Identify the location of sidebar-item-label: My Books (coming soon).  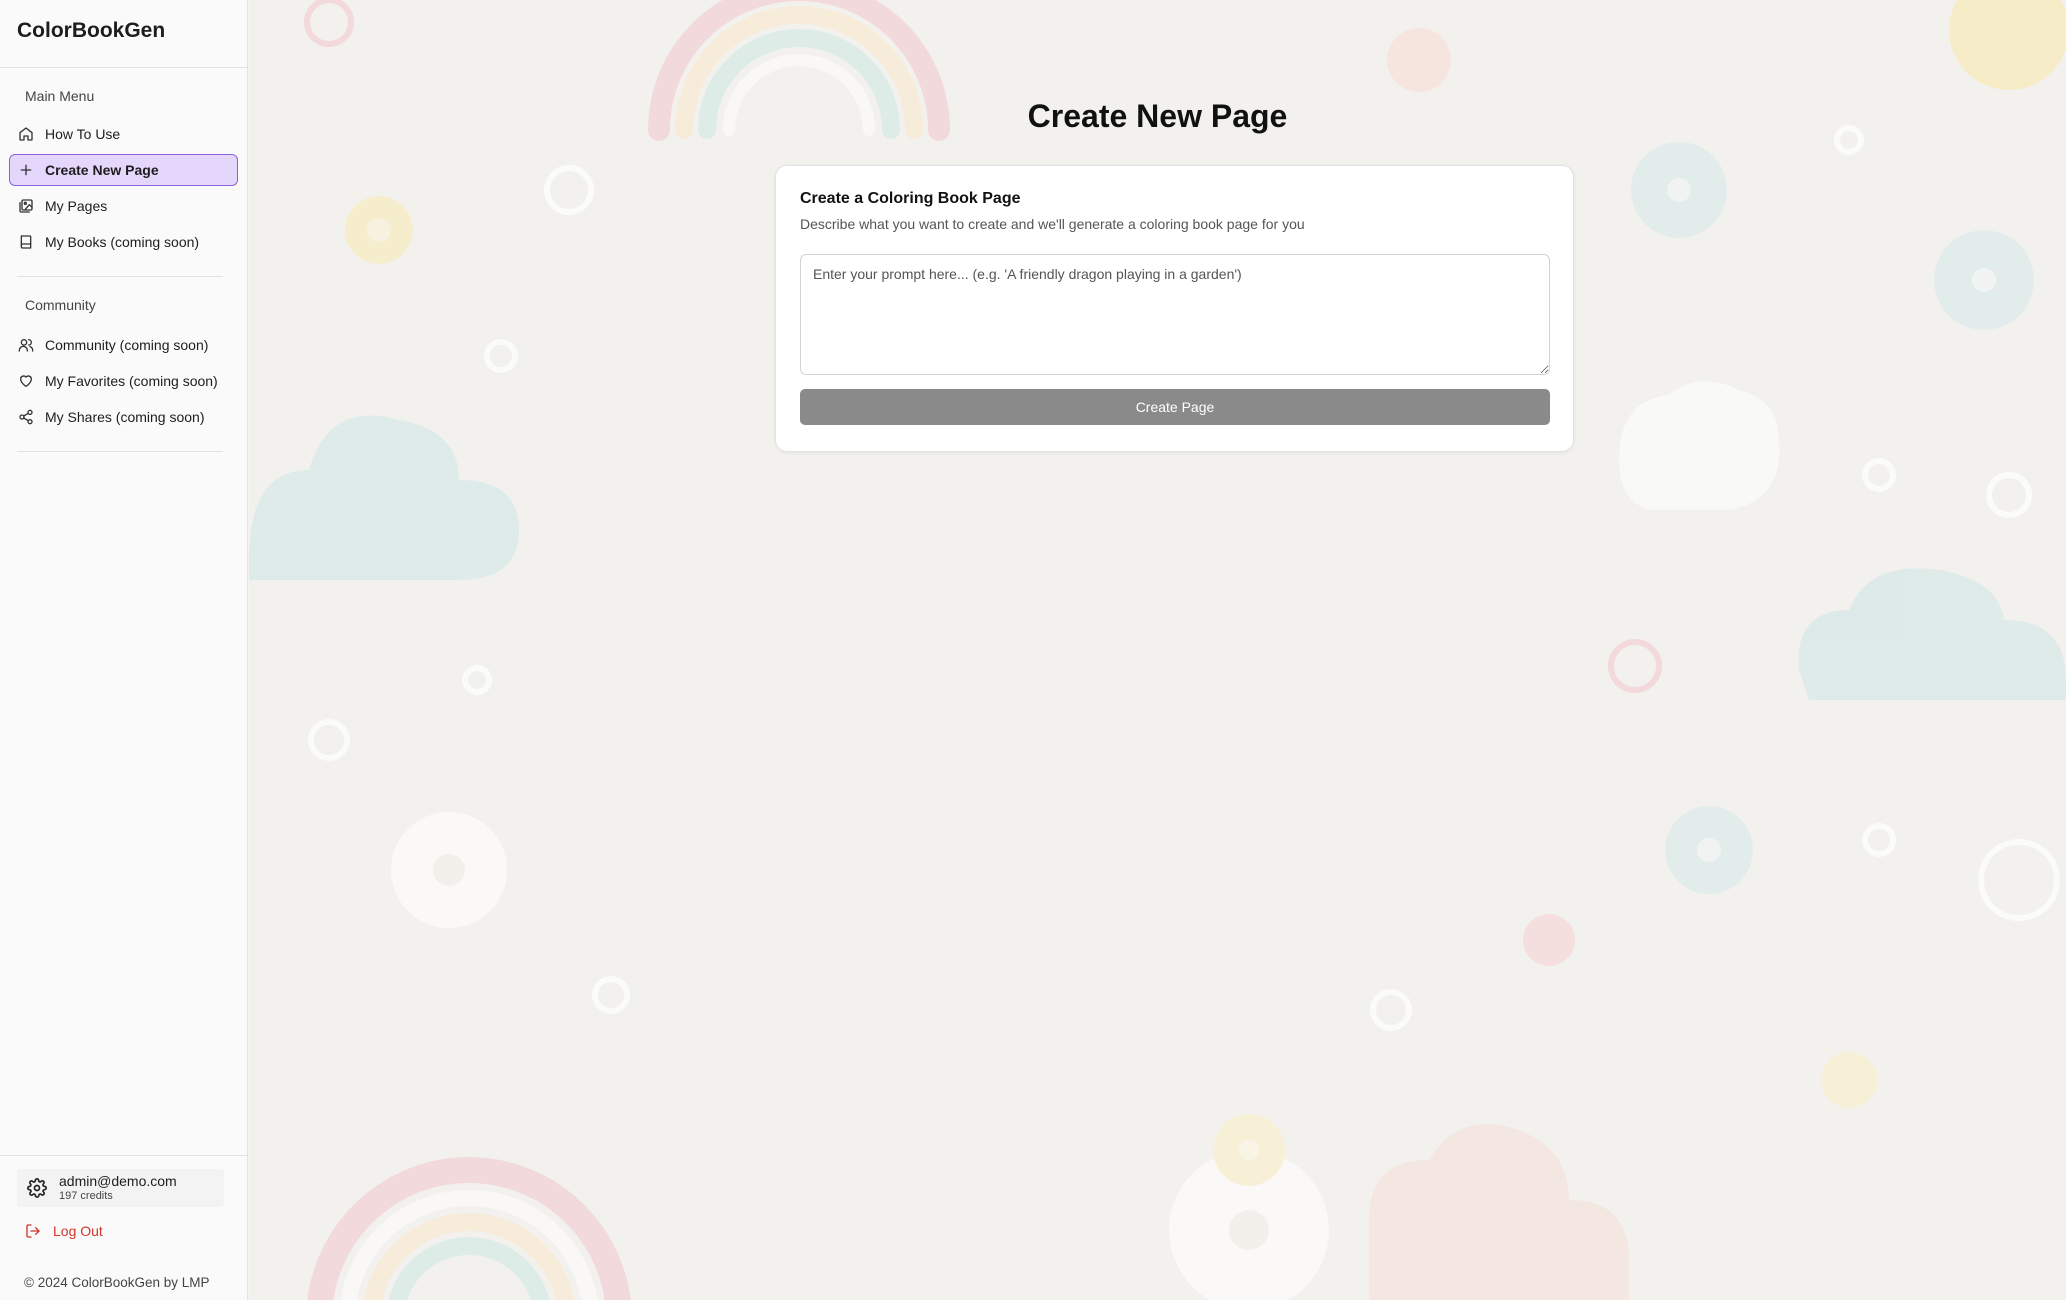
(122, 242).